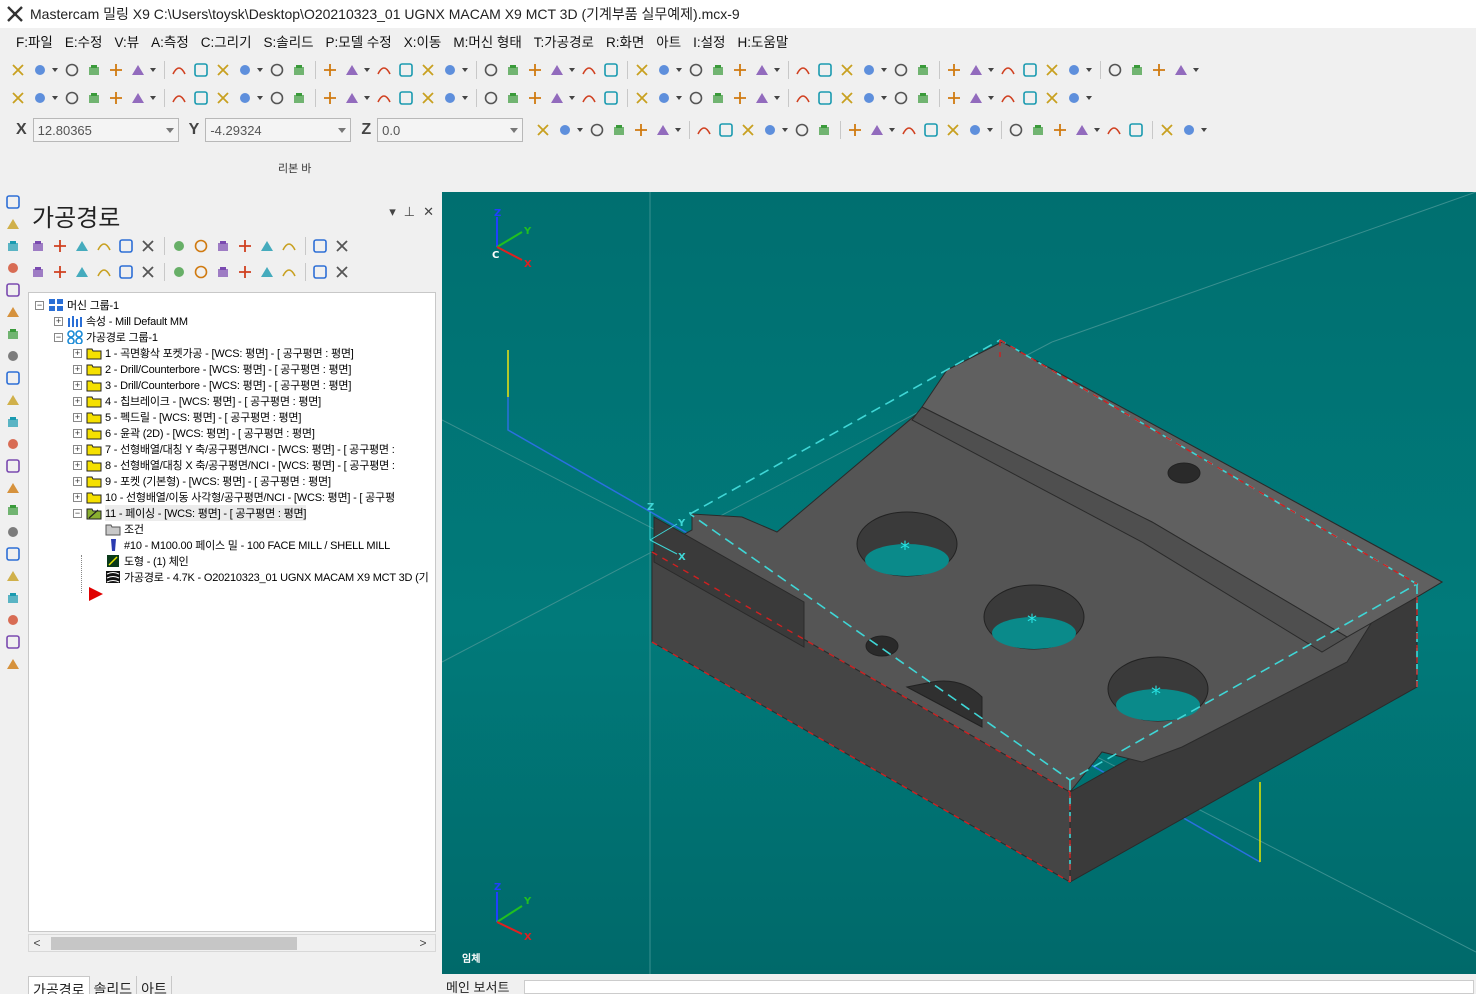  I want to click on pin-icon: ⊥, so click(409, 212).